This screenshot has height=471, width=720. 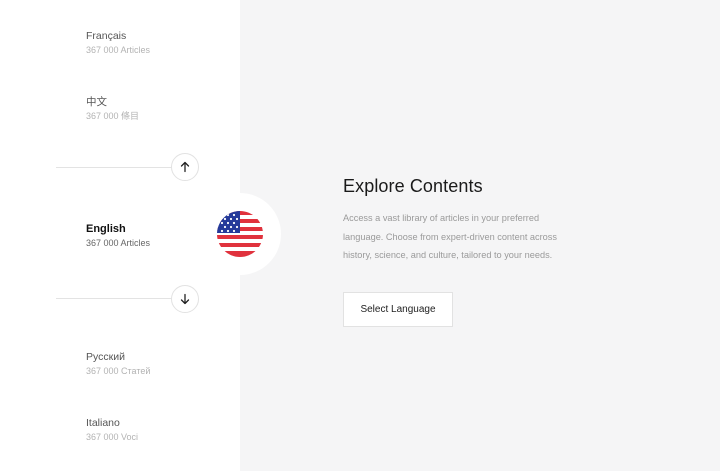 I want to click on arrow-up-icon, so click(x=185, y=167).